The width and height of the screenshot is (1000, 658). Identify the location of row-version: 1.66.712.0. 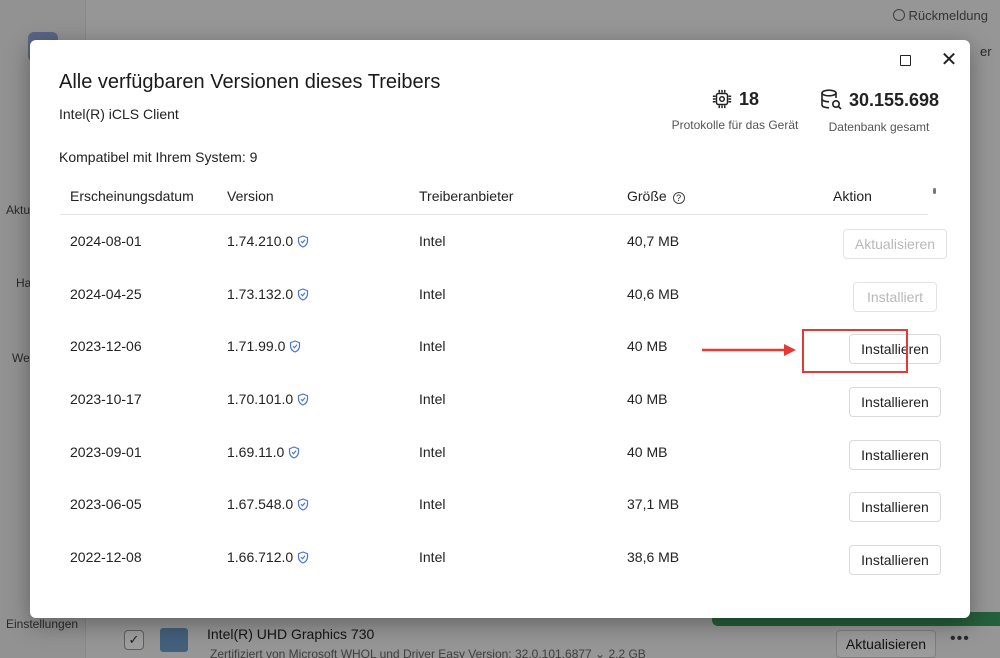
(268, 558).